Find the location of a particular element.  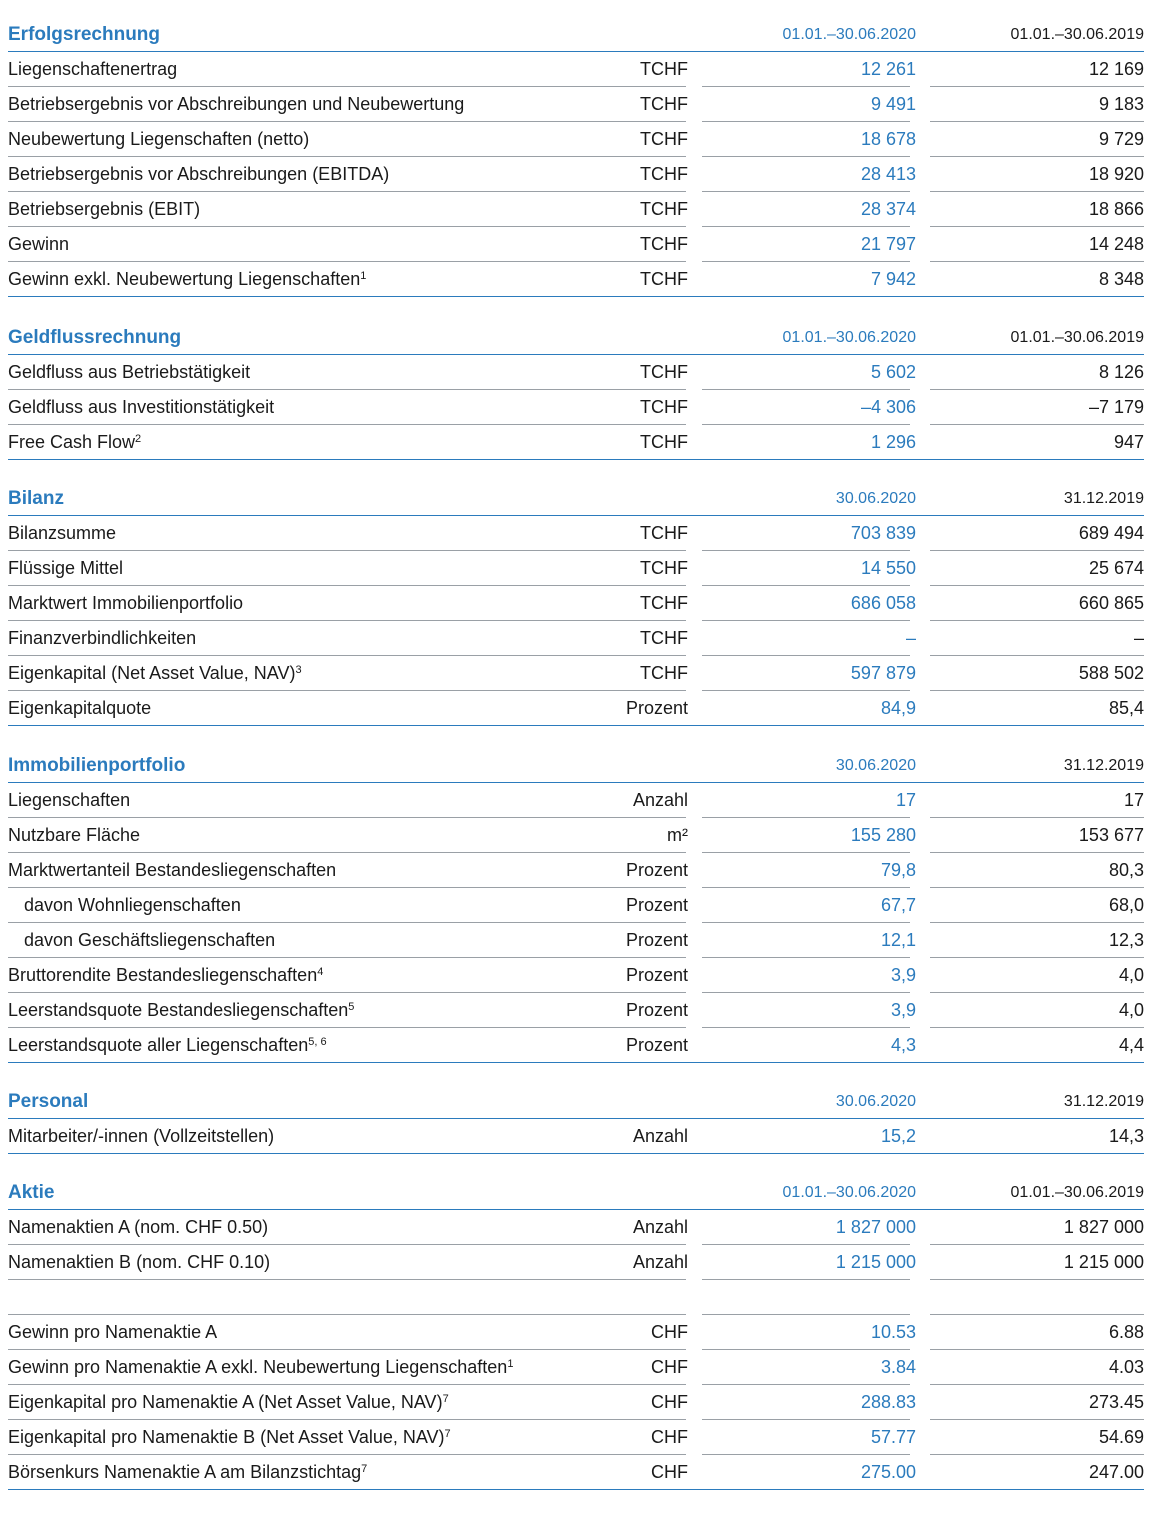

row-value-previous: 9 729 is located at coordinates (1121, 139).